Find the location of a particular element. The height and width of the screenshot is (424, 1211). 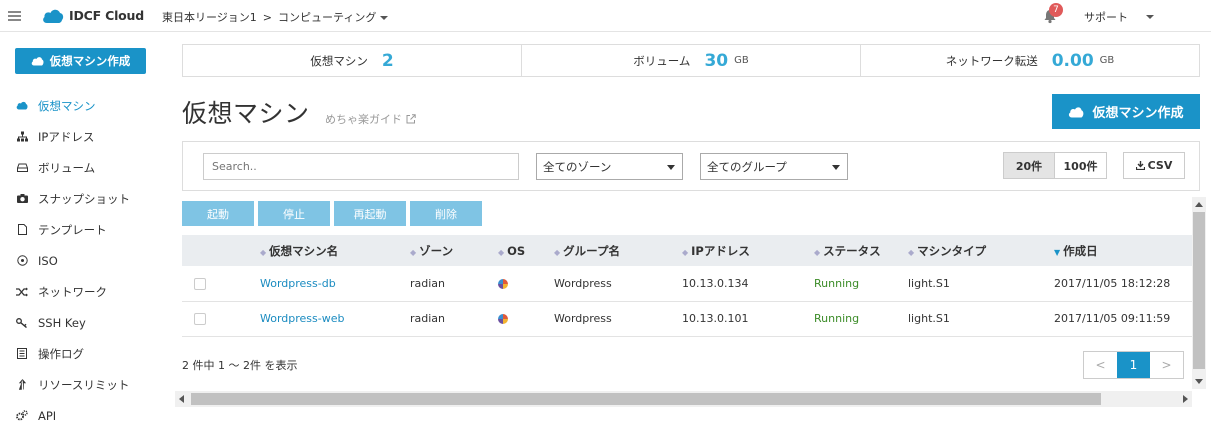

sort-group-header: ◆ グループ名 is located at coordinates (618, 250).